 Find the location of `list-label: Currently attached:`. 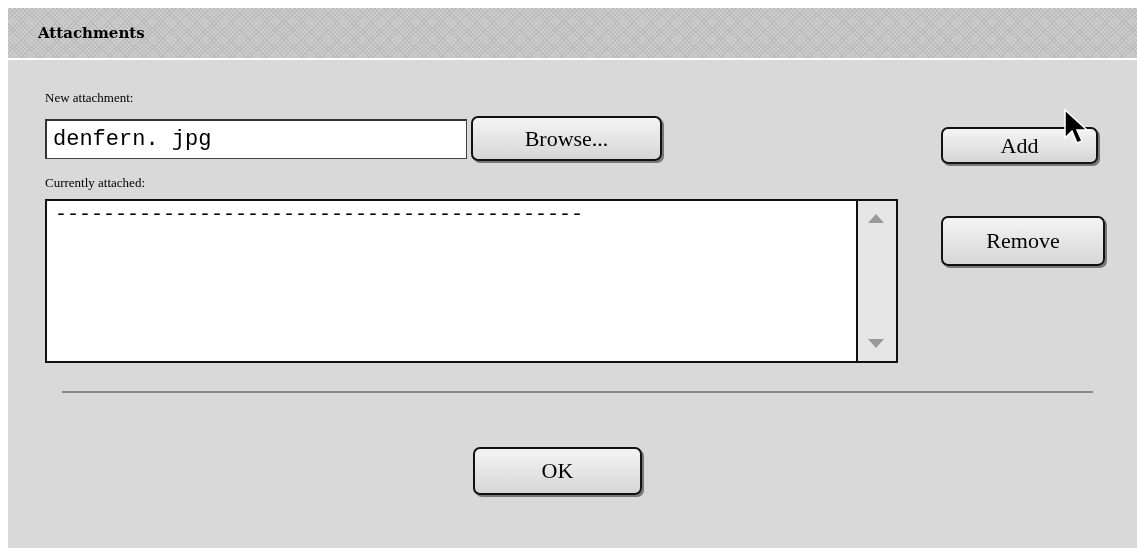

list-label: Currently attached: is located at coordinates (95, 182).